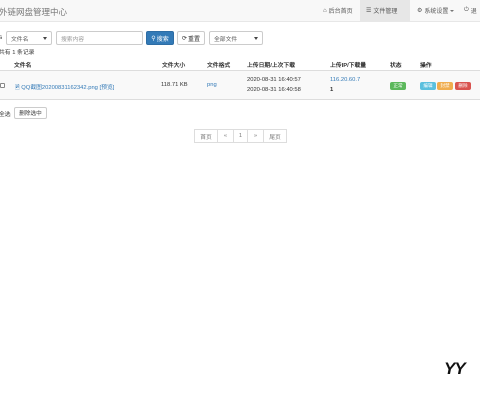 Image resolution: width=480 pixels, height=400 pixels. Describe the element at coordinates (348, 66) in the screenshot. I see `column-header-ip: 上传IP/下载量` at that location.